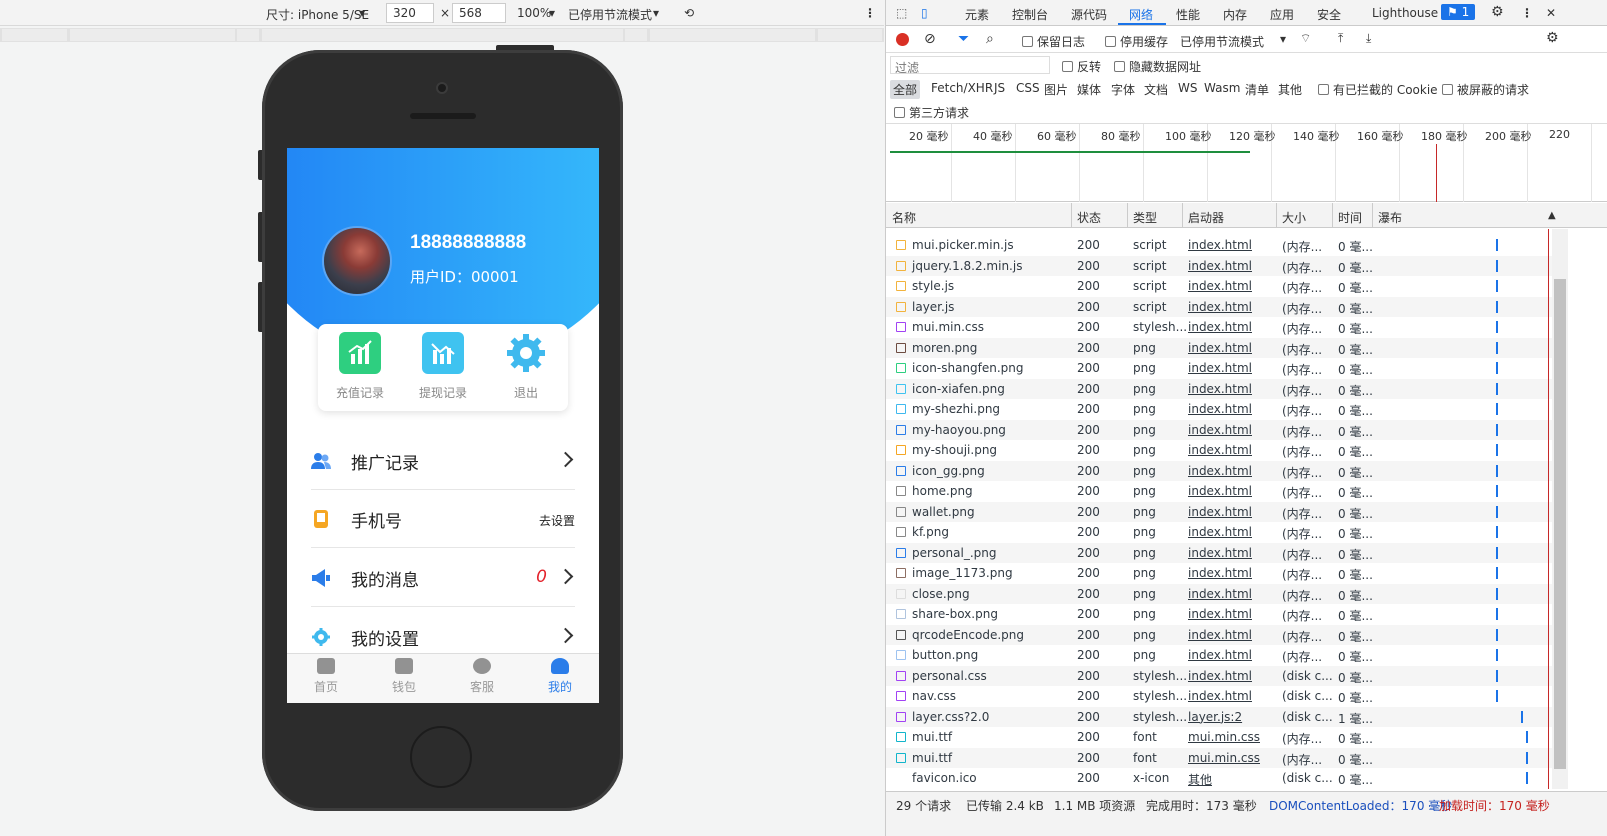  I want to click on tab-network: 网络, so click(1141, 14).